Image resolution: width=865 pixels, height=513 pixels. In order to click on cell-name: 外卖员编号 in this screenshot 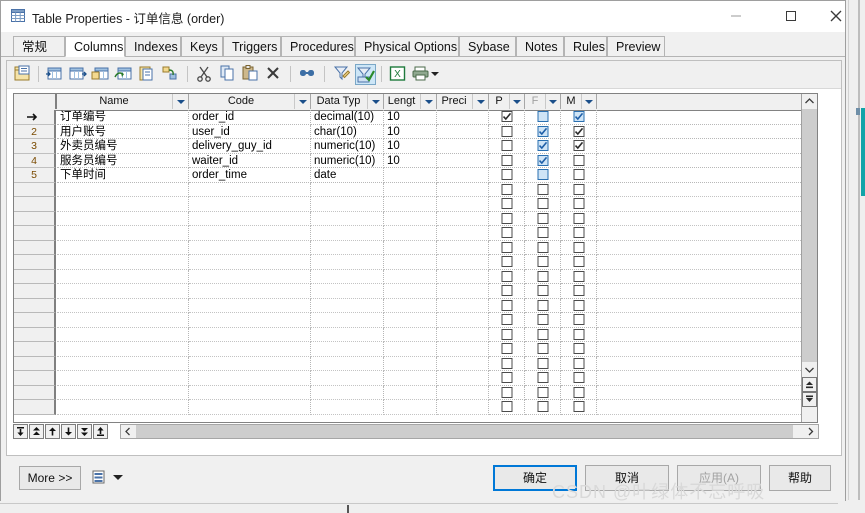, I will do `click(123, 146)`.